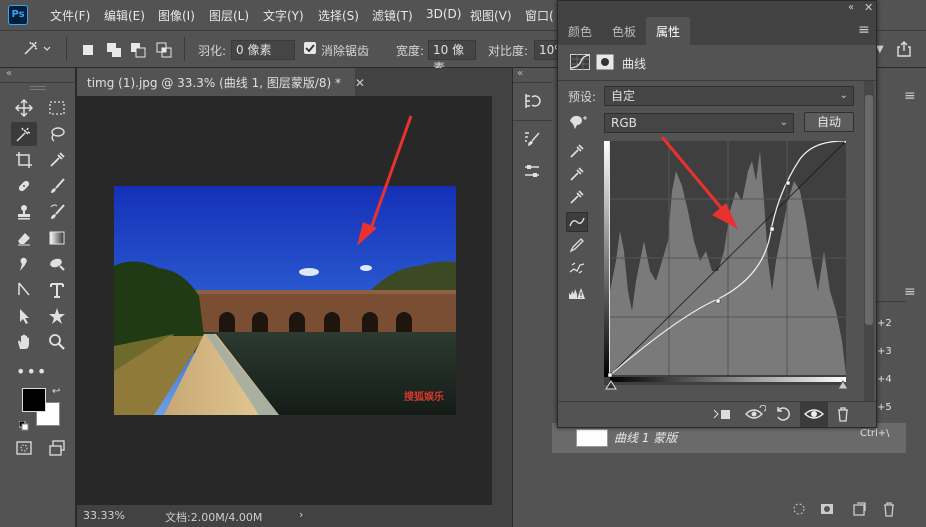 This screenshot has height=527, width=926. Describe the element at coordinates (624, 31) in the screenshot. I see `tab-swatches: 色板` at that location.